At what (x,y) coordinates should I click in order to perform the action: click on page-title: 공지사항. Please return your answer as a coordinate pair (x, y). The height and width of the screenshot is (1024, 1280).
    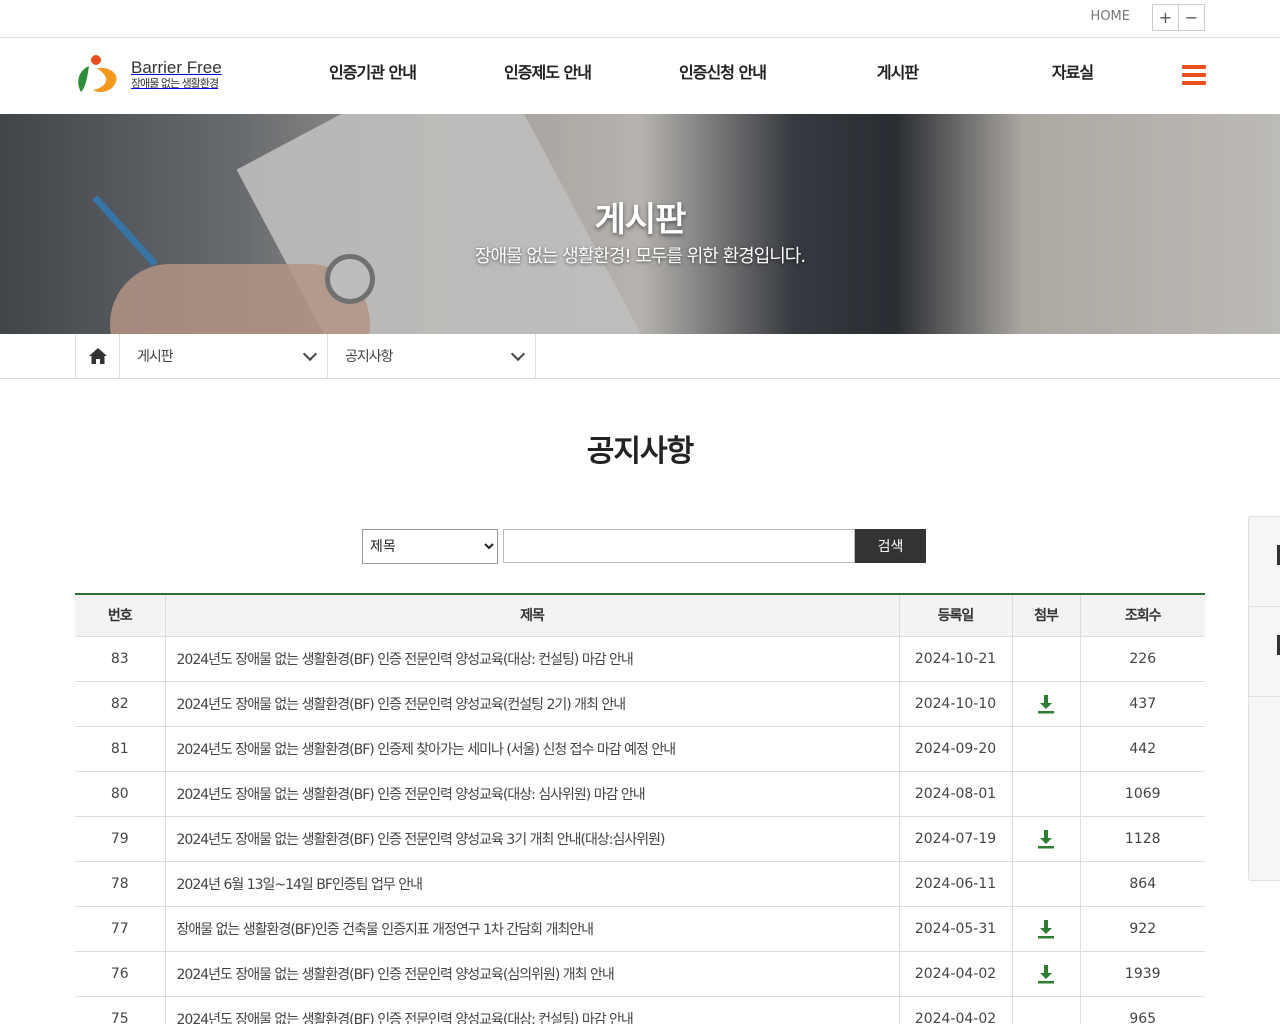
    Looking at the image, I should click on (640, 451).